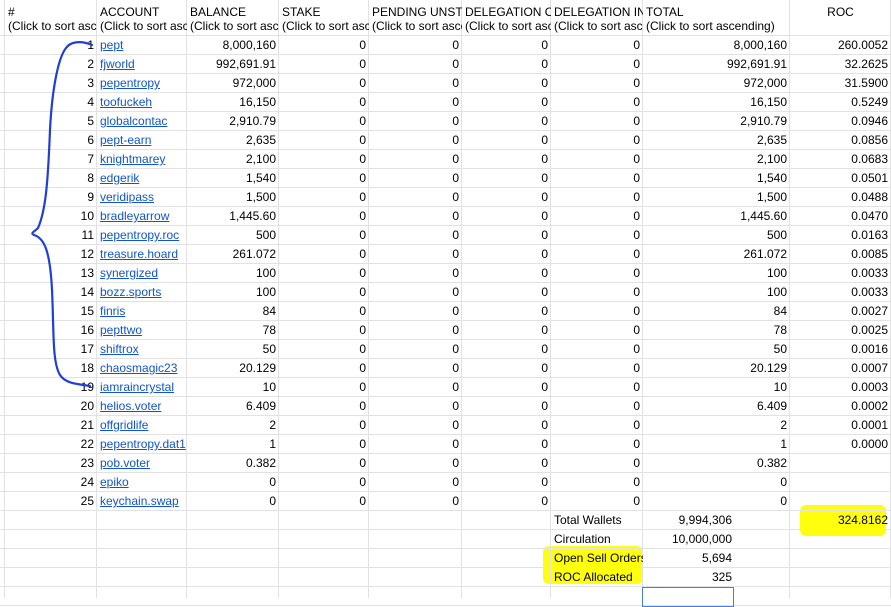  I want to click on cell-rank: 3, so click(90, 83).